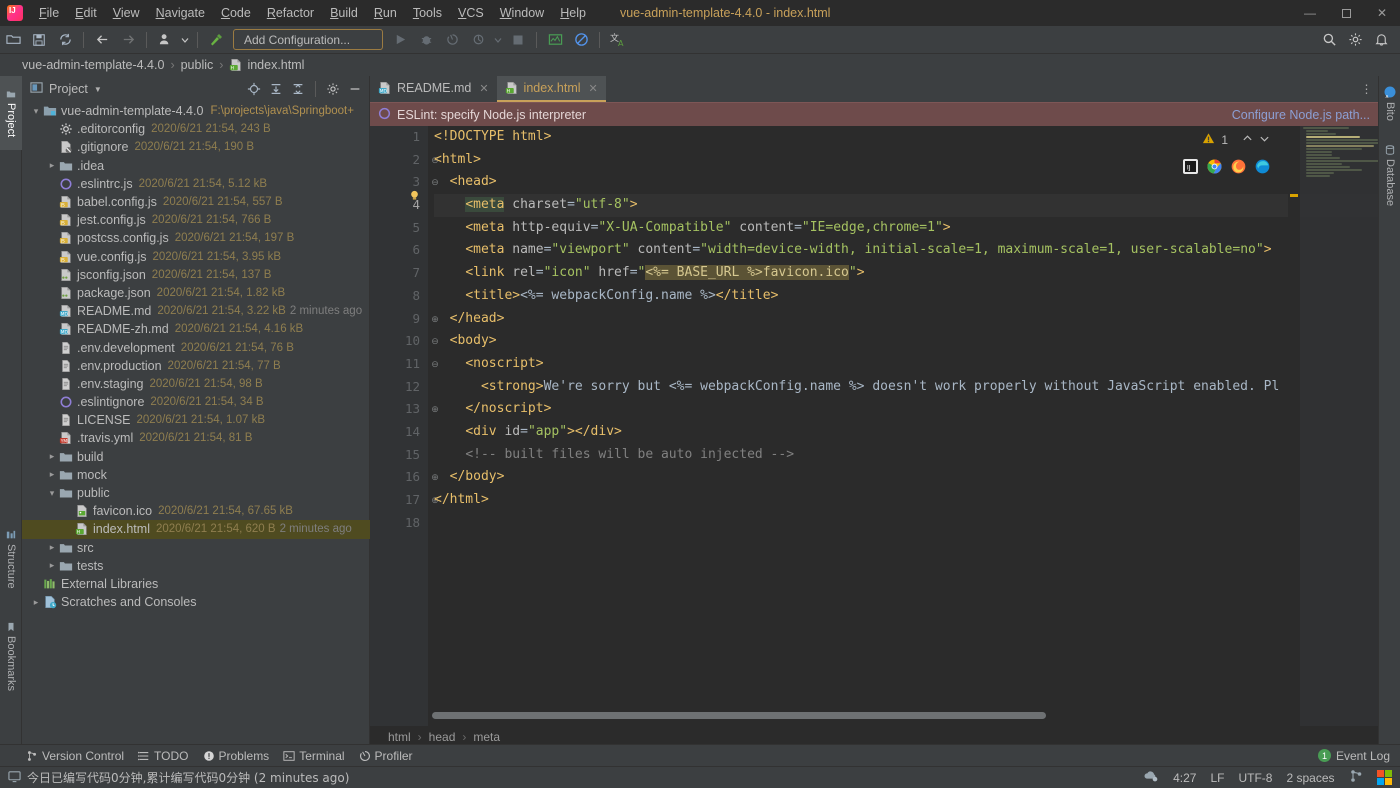 The height and width of the screenshot is (788, 1400). What do you see at coordinates (498, 40) in the screenshot?
I see `run-dropdown-icon` at bounding box center [498, 40].